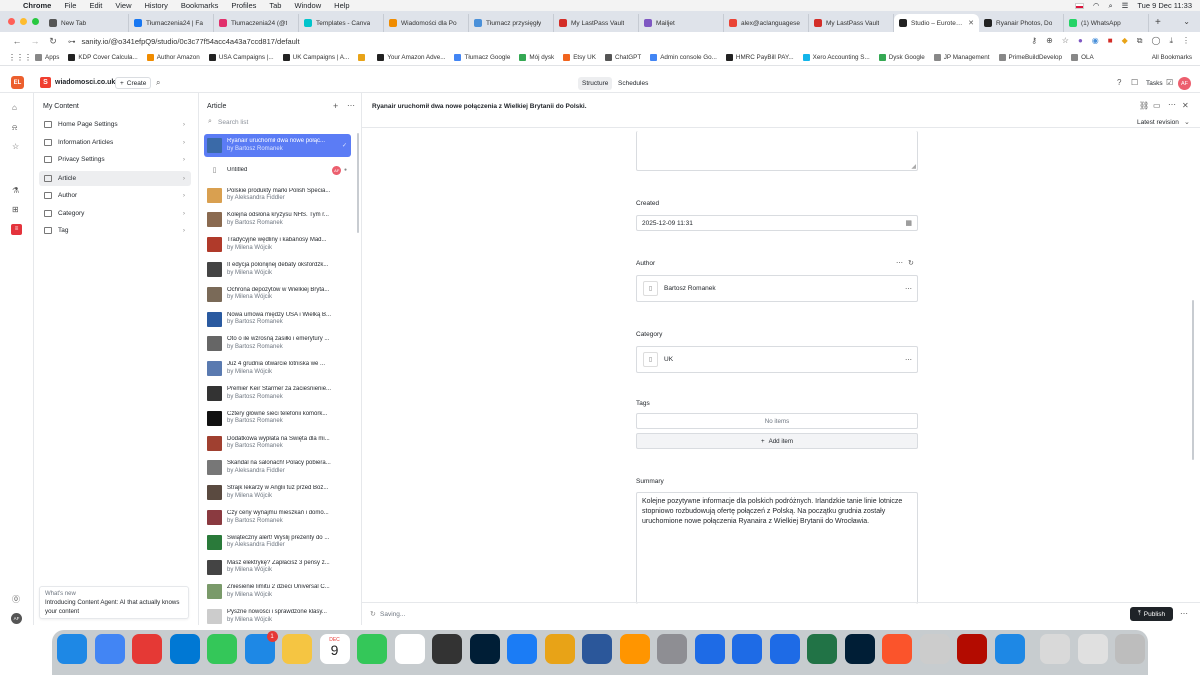  Describe the element at coordinates (1186, 21) in the screenshot. I see `tab-search-icon: ⌄` at that location.